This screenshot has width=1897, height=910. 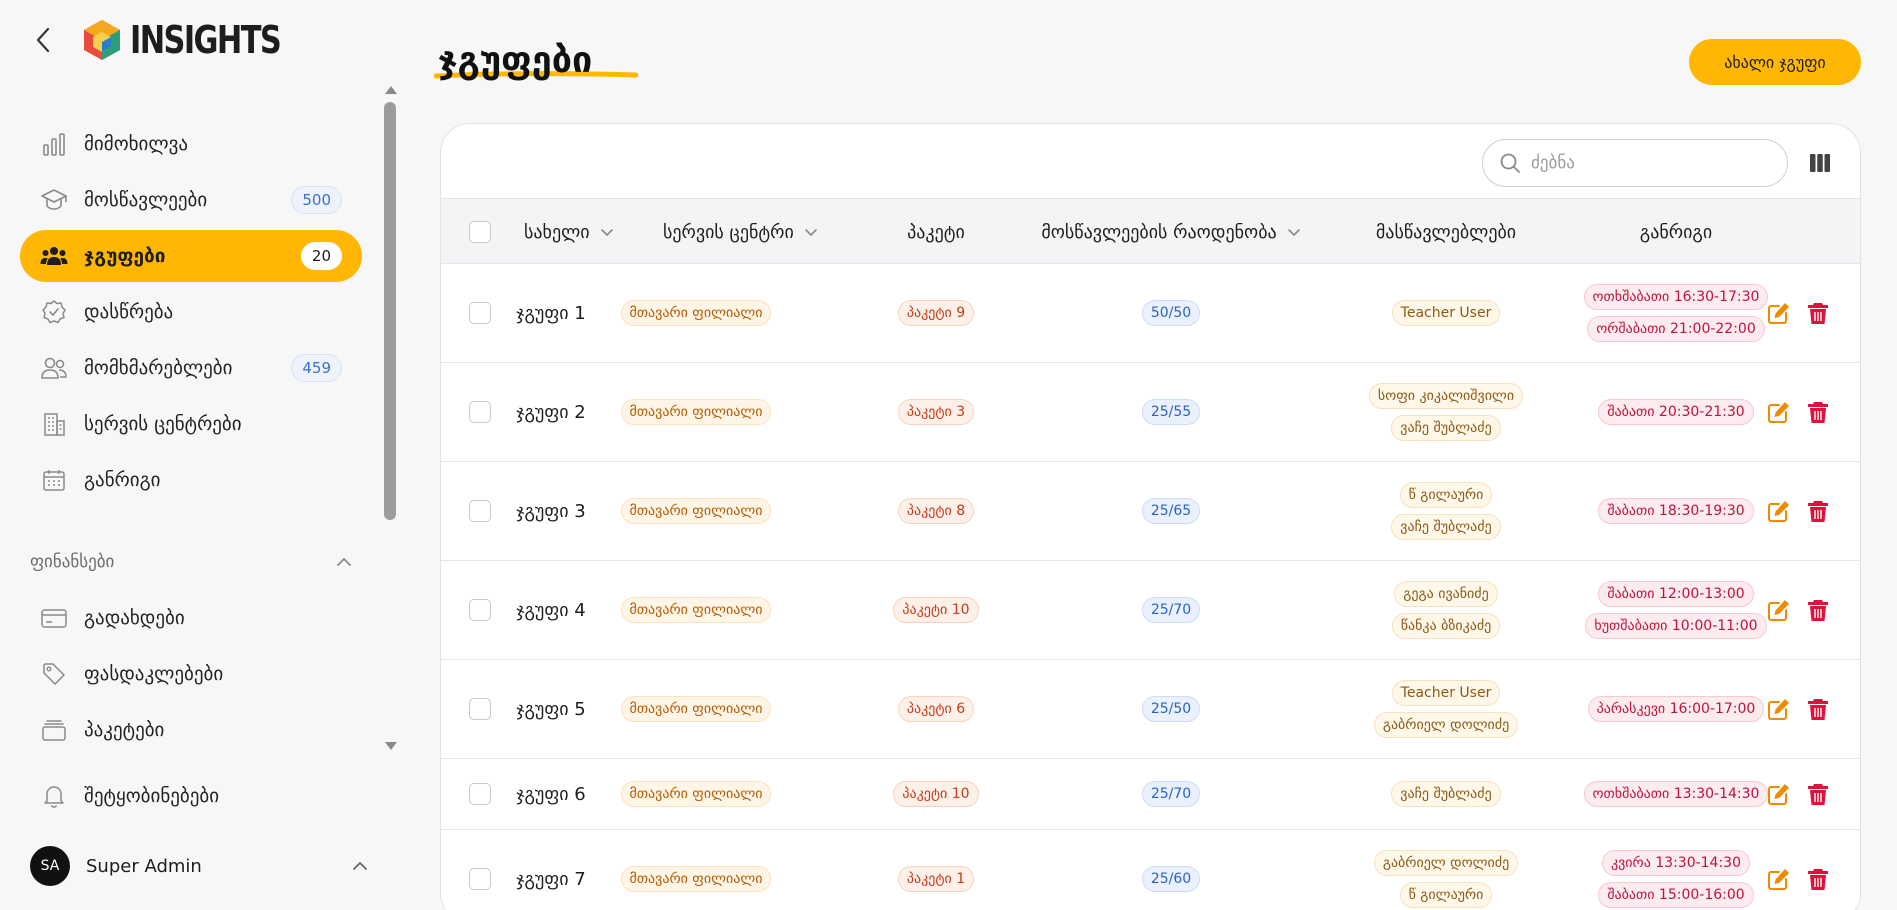 I want to click on column-header-service-center: სერვის ცენტრი, so click(x=740, y=232).